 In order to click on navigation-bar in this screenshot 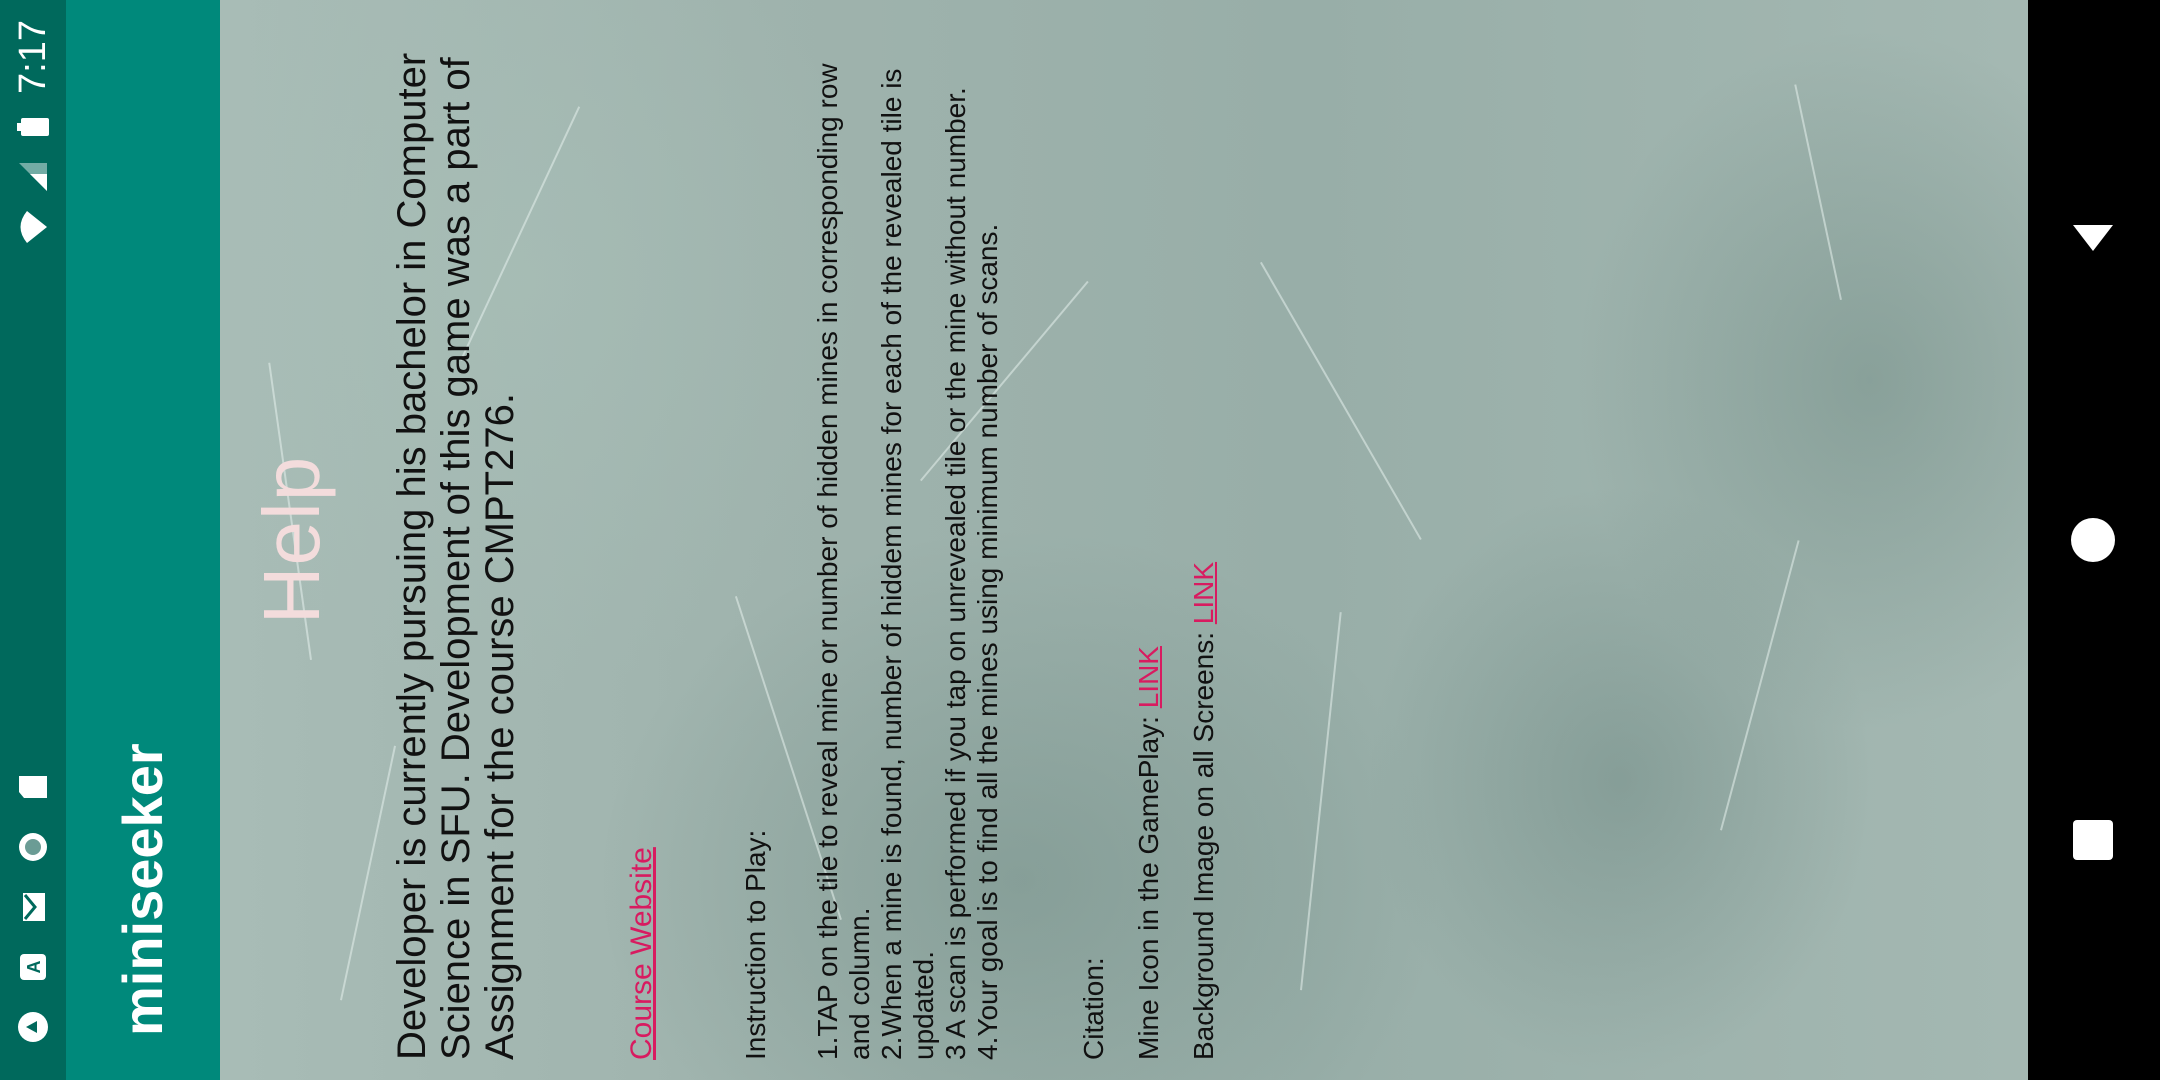, I will do `click(2094, 540)`.